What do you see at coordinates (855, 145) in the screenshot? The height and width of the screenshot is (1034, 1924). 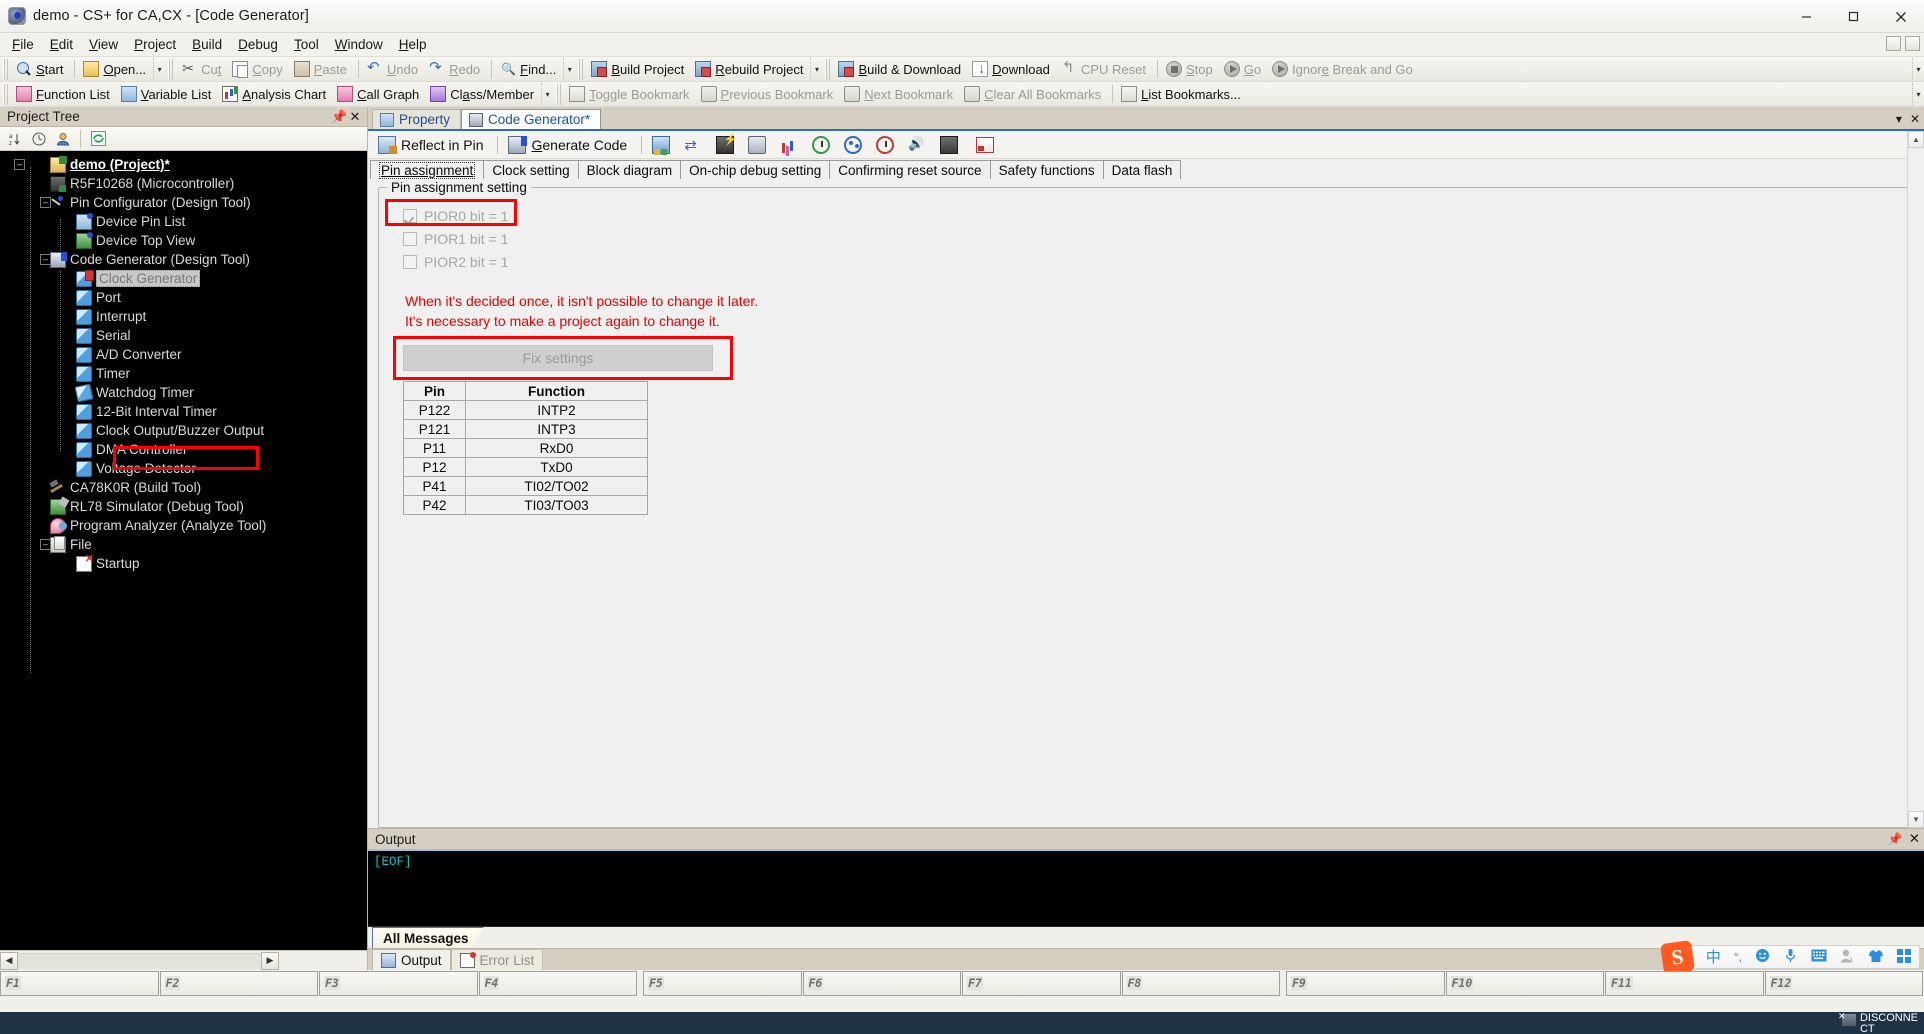 I see `serial-button` at bounding box center [855, 145].